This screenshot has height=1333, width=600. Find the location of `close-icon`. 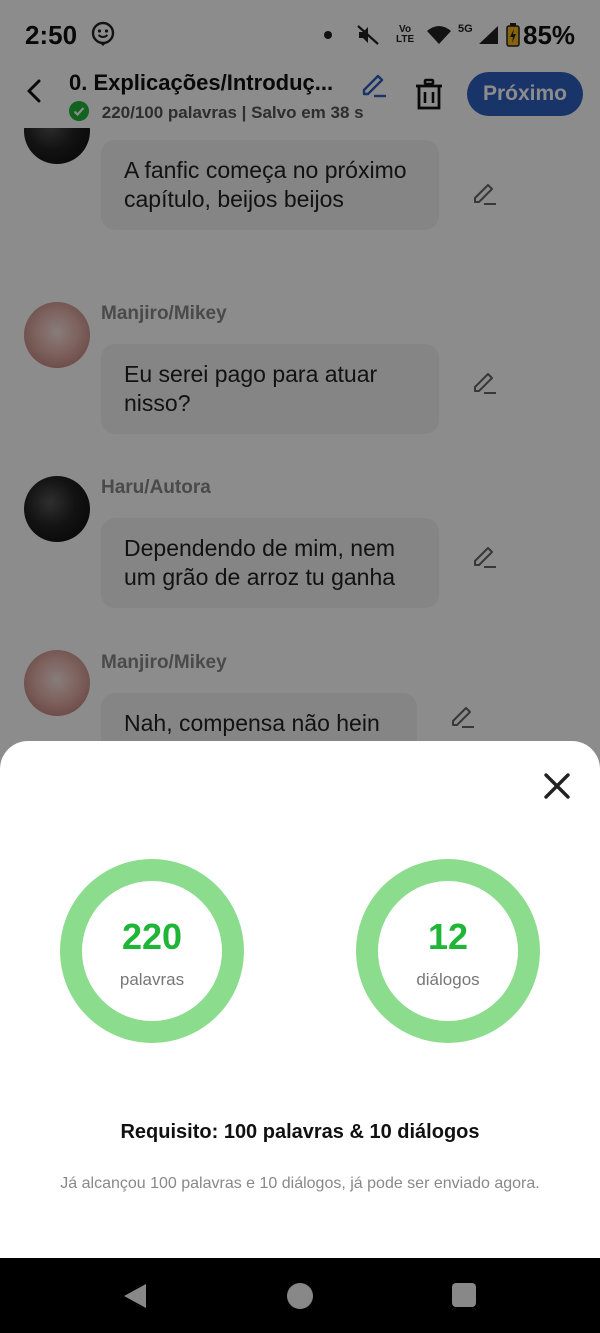

close-icon is located at coordinates (557, 786).